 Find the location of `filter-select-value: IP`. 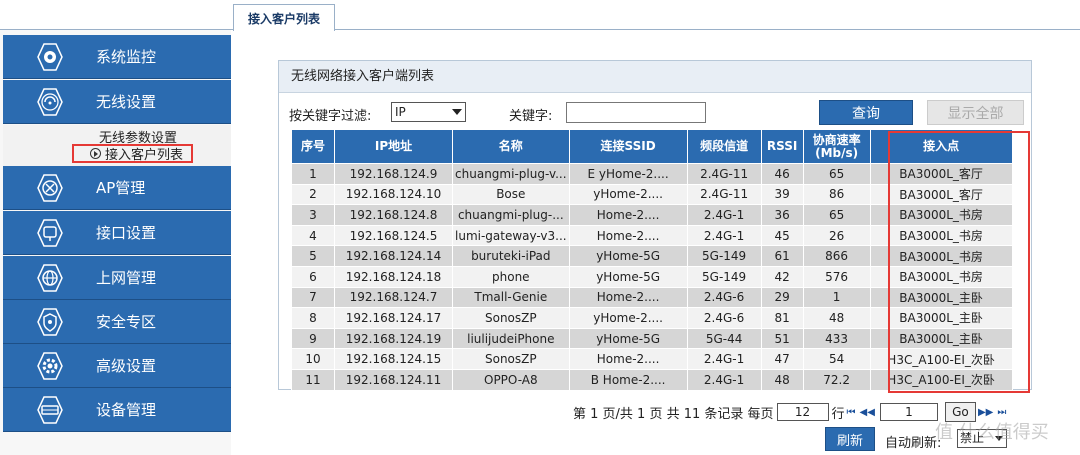

filter-select-value: IP is located at coordinates (400, 112).